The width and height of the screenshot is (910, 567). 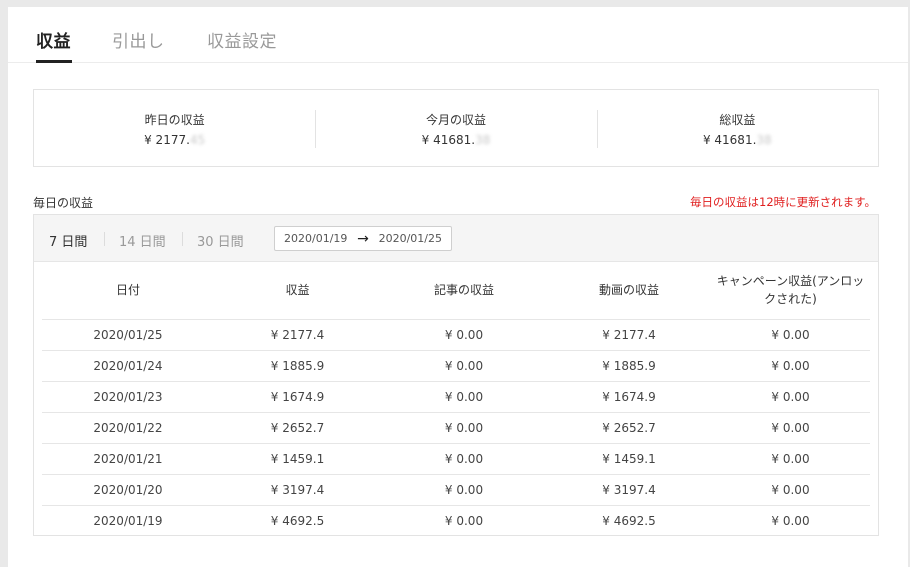 I want to click on tab-bar: 収益 引出し 収益設定, so click(x=458, y=35).